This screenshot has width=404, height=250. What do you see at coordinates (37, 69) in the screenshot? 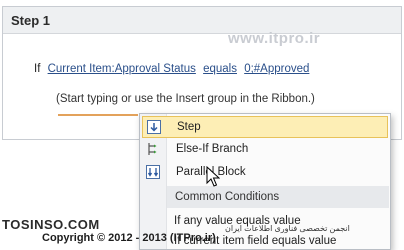
I see `if-keyword: If` at bounding box center [37, 69].